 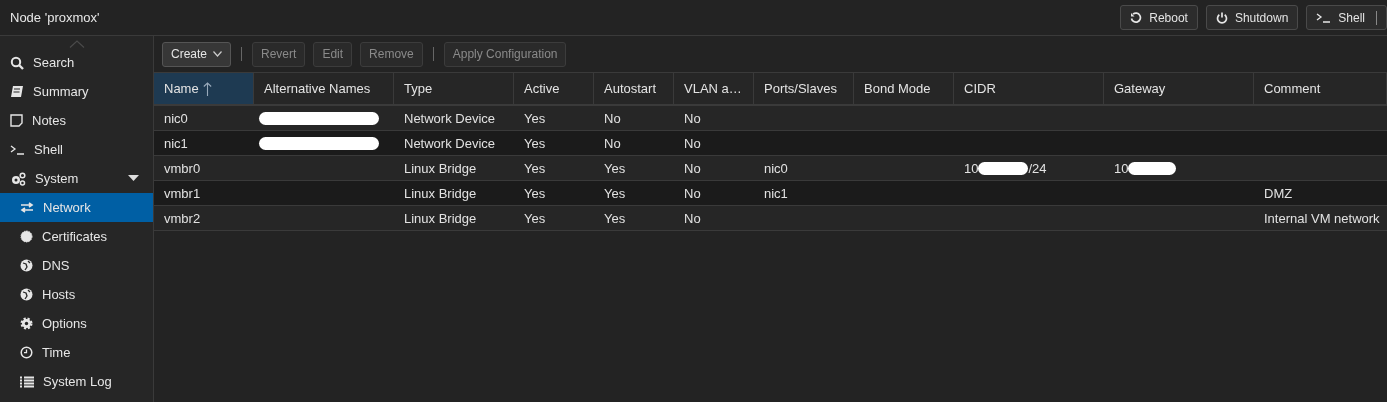 What do you see at coordinates (57, 178) in the screenshot?
I see `sidebar-item-label: System` at bounding box center [57, 178].